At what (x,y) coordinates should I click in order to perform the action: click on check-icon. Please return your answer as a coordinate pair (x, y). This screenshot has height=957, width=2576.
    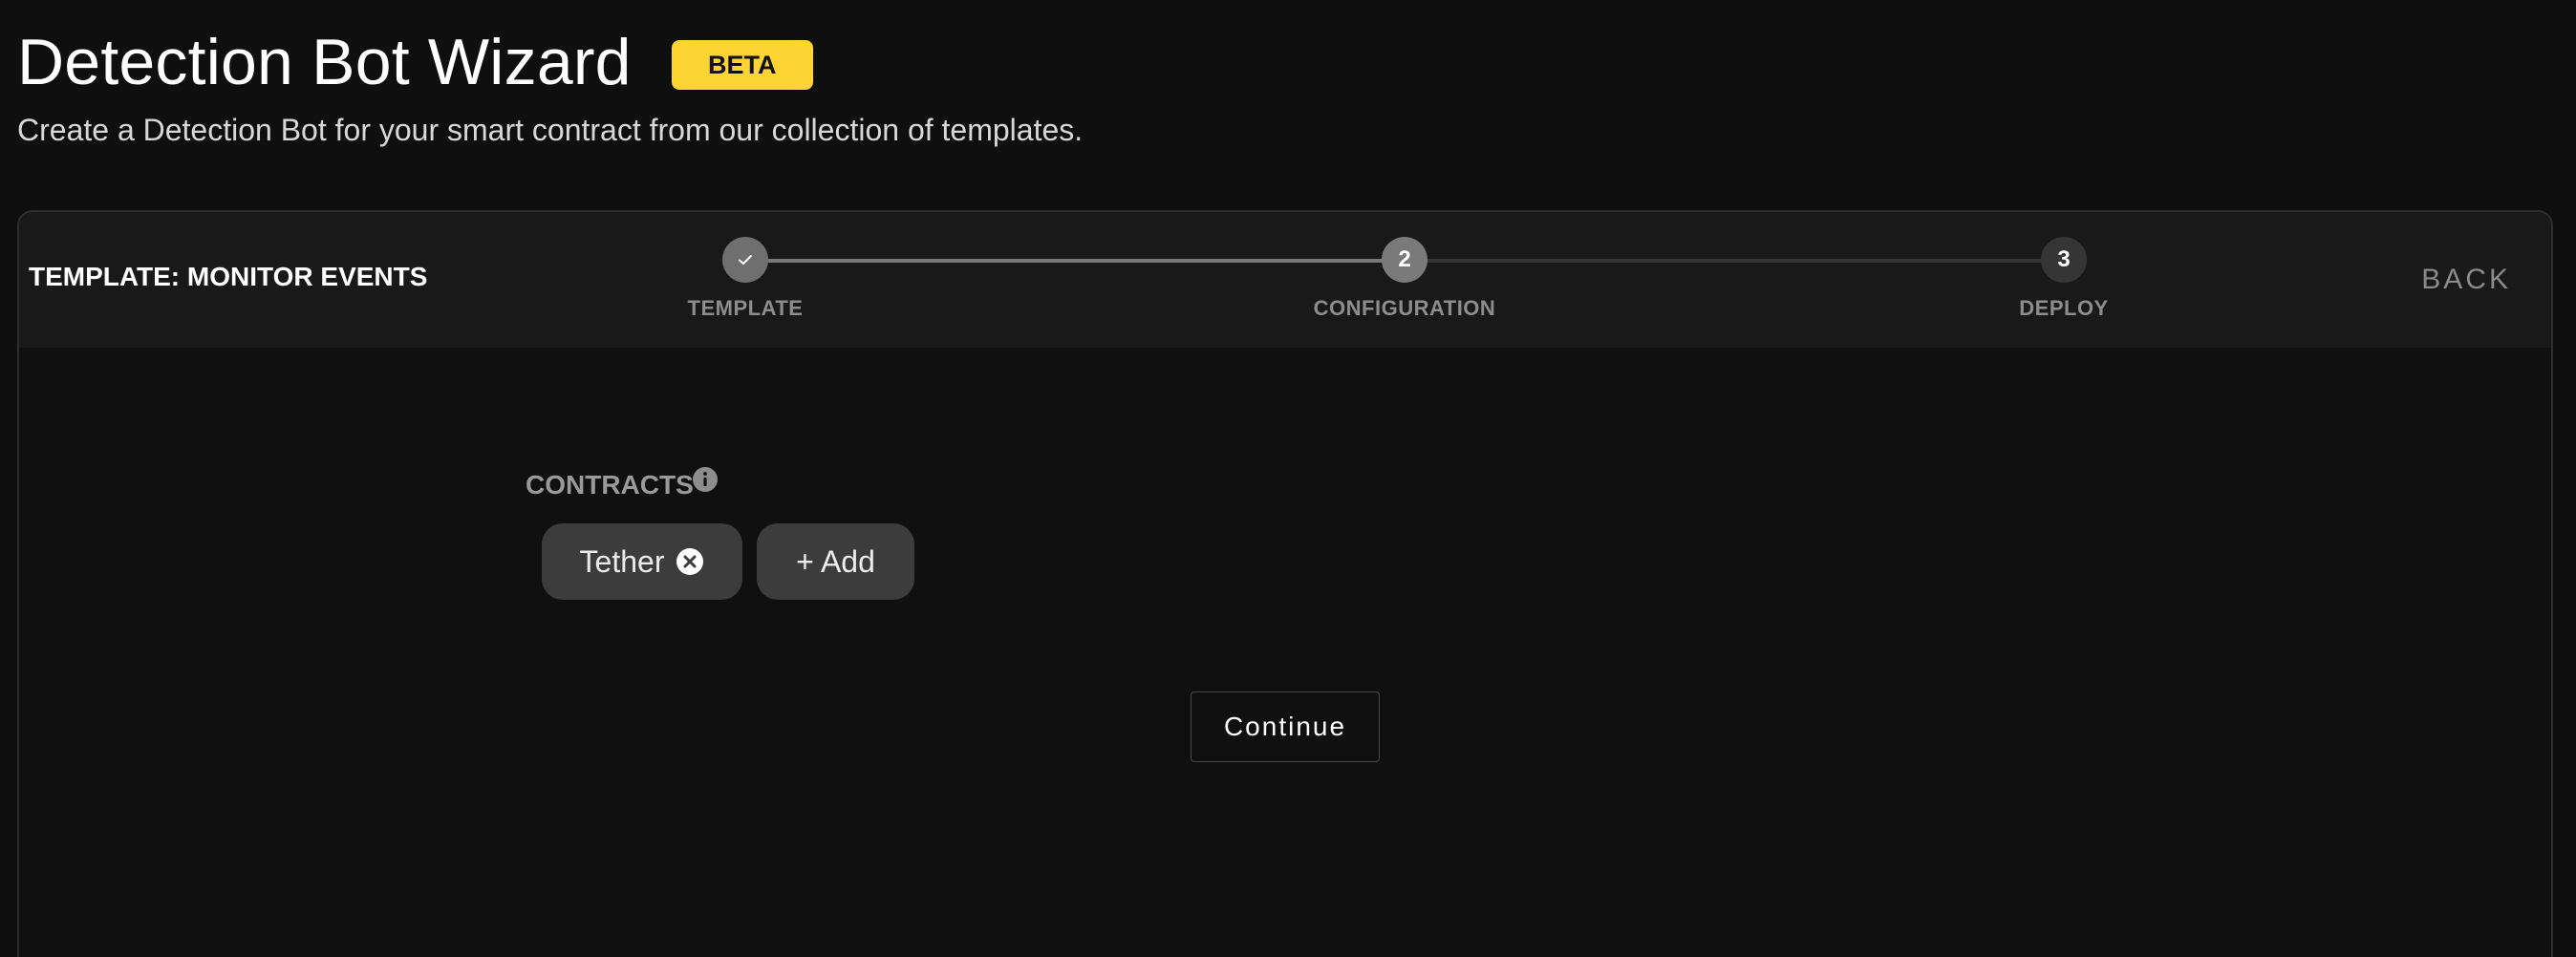
    Looking at the image, I should click on (745, 260).